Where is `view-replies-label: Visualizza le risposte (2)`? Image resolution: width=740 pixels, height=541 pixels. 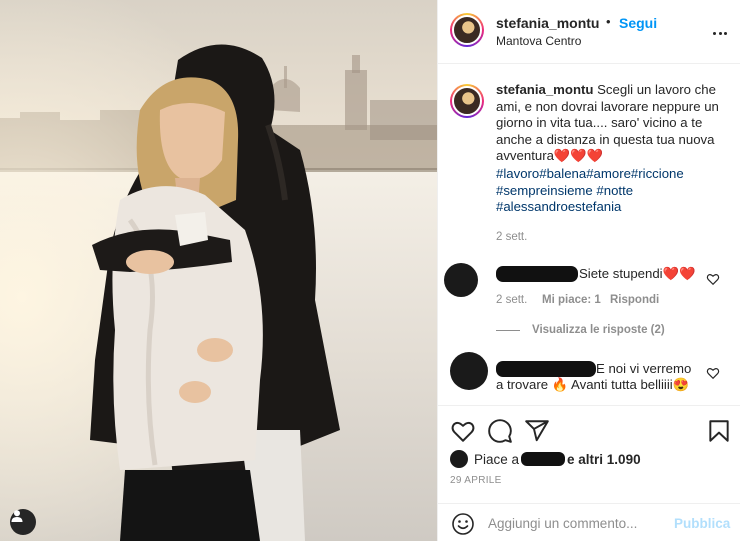 view-replies-label: Visualizza le risposte (2) is located at coordinates (598, 330).